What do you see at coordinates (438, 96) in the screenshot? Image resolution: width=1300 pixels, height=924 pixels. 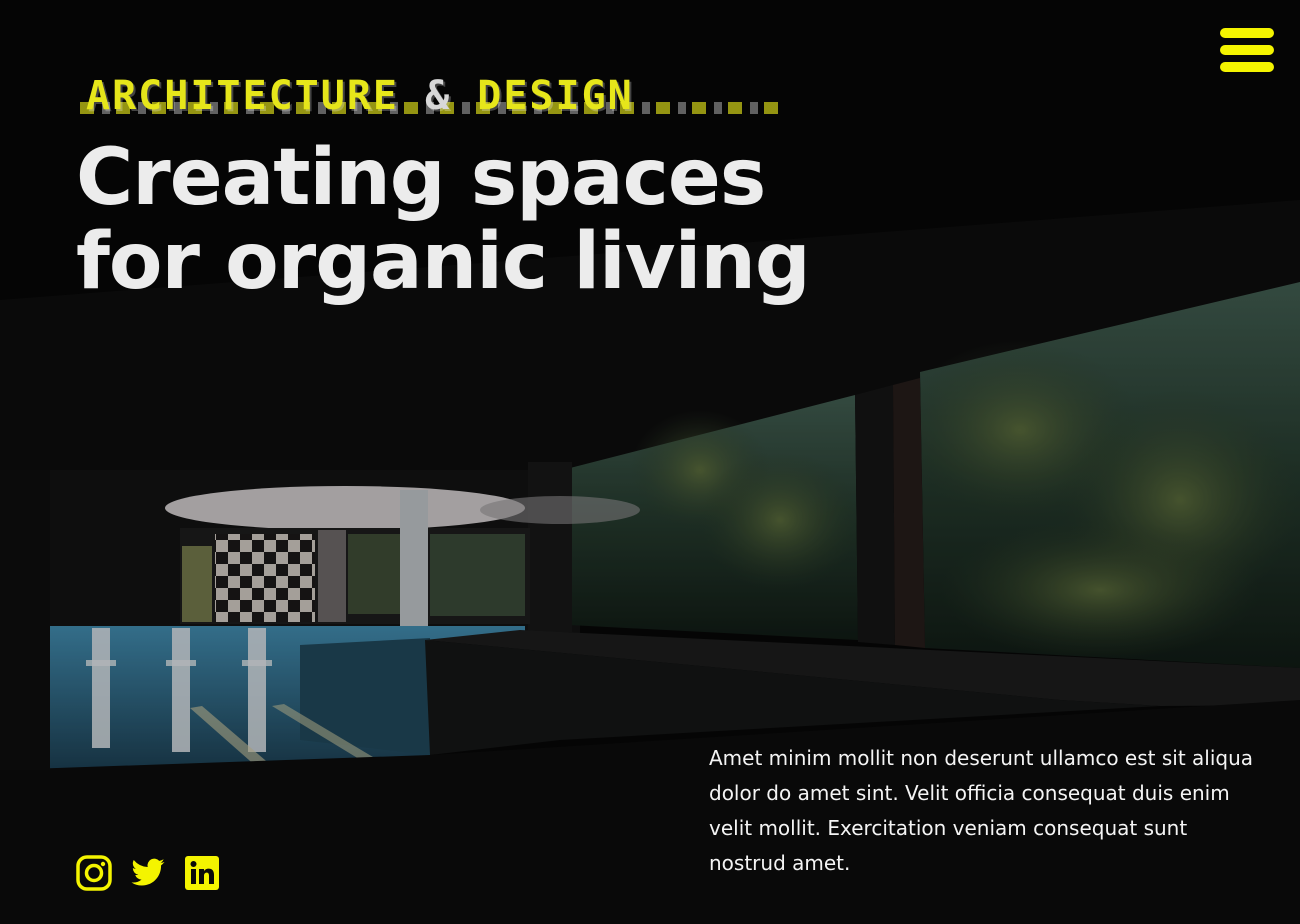 I see `kicker-ampersand: &` at bounding box center [438, 96].